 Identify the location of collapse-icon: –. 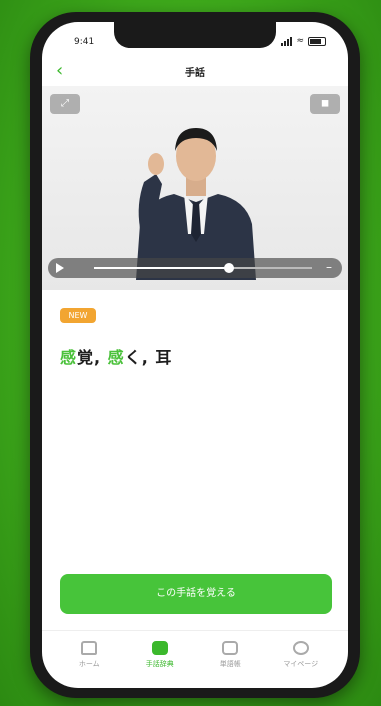
(329, 267).